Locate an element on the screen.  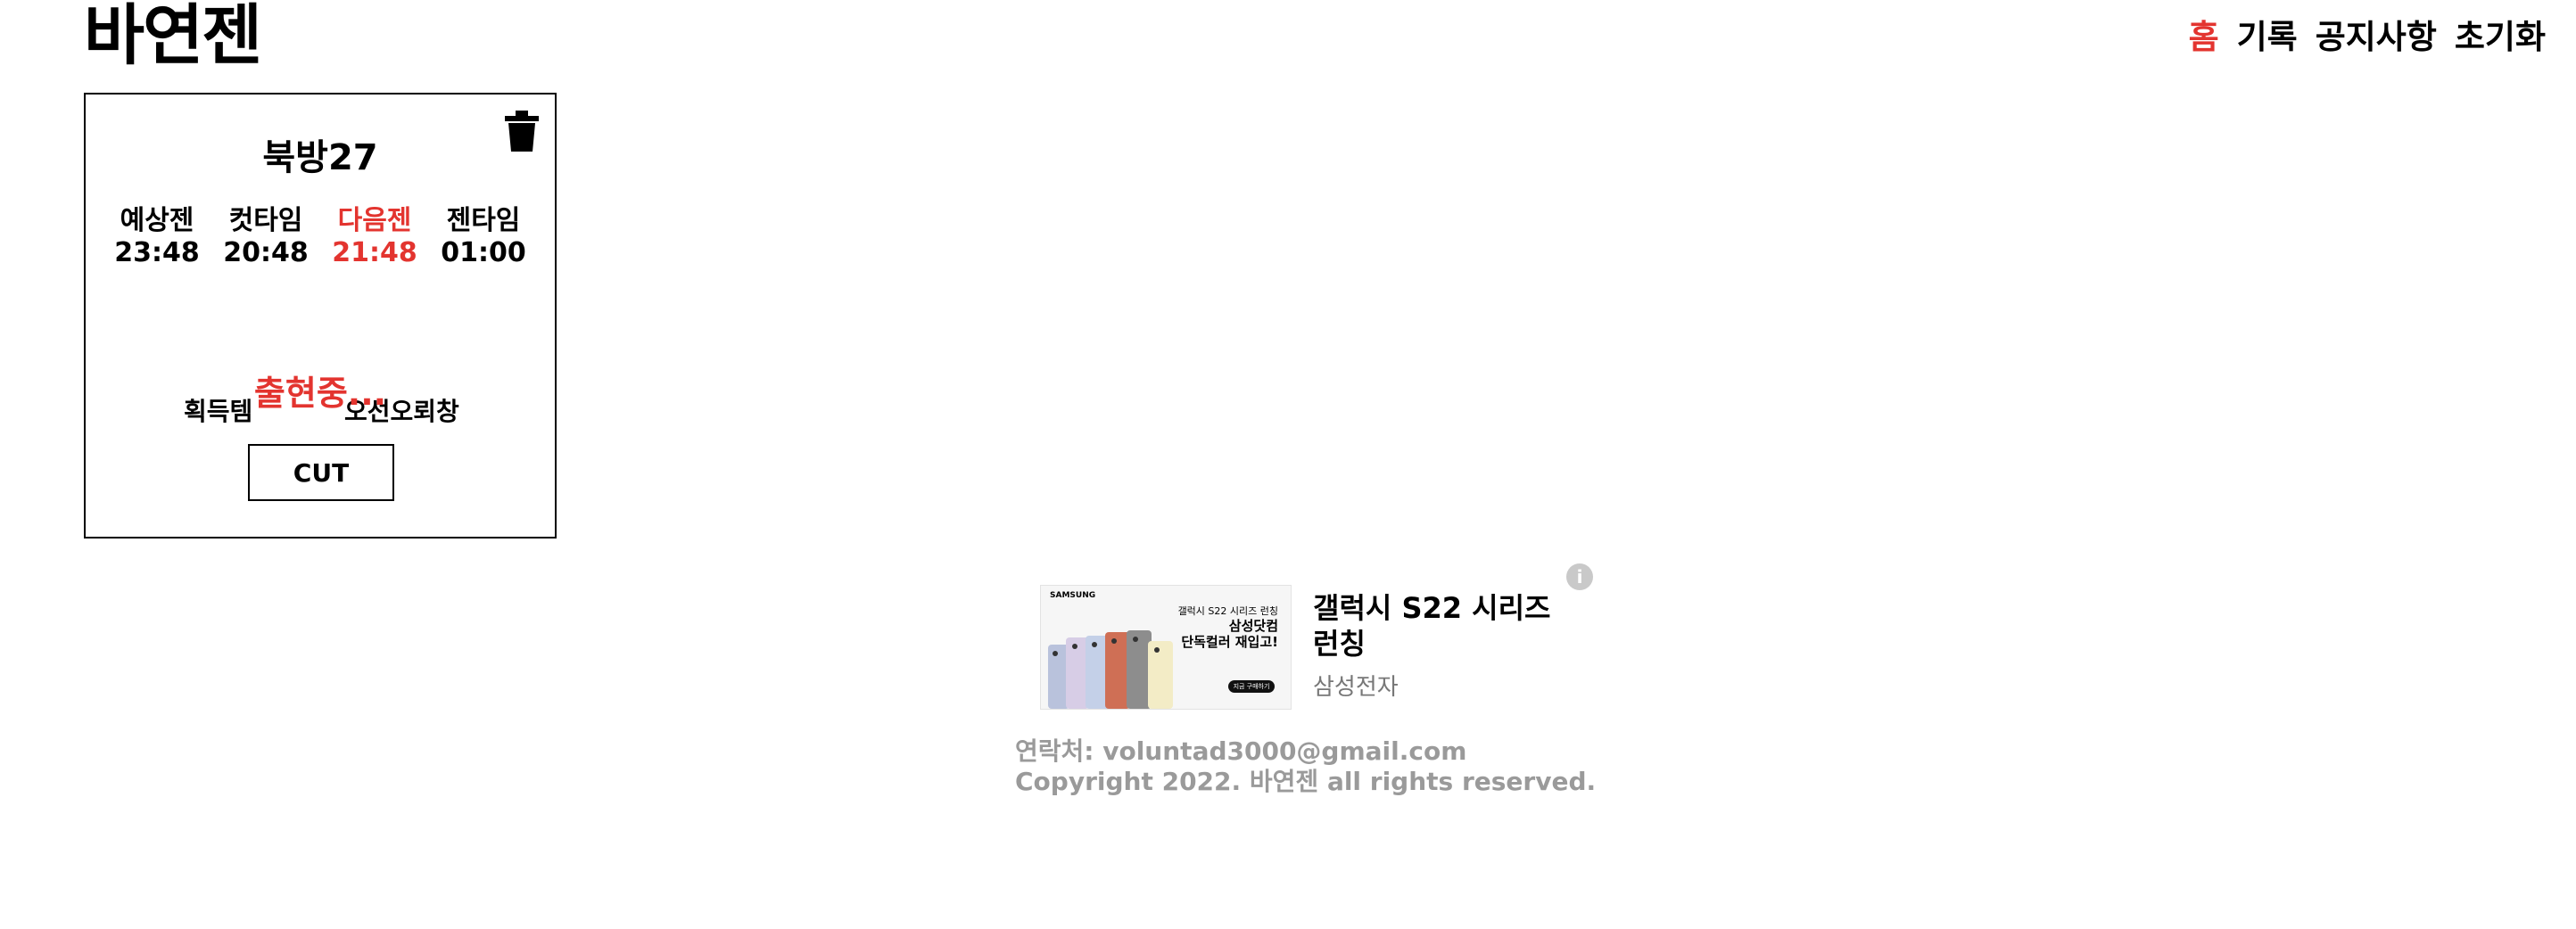
expected-spawn: 예상젠 23:48 is located at coordinates (157, 237).